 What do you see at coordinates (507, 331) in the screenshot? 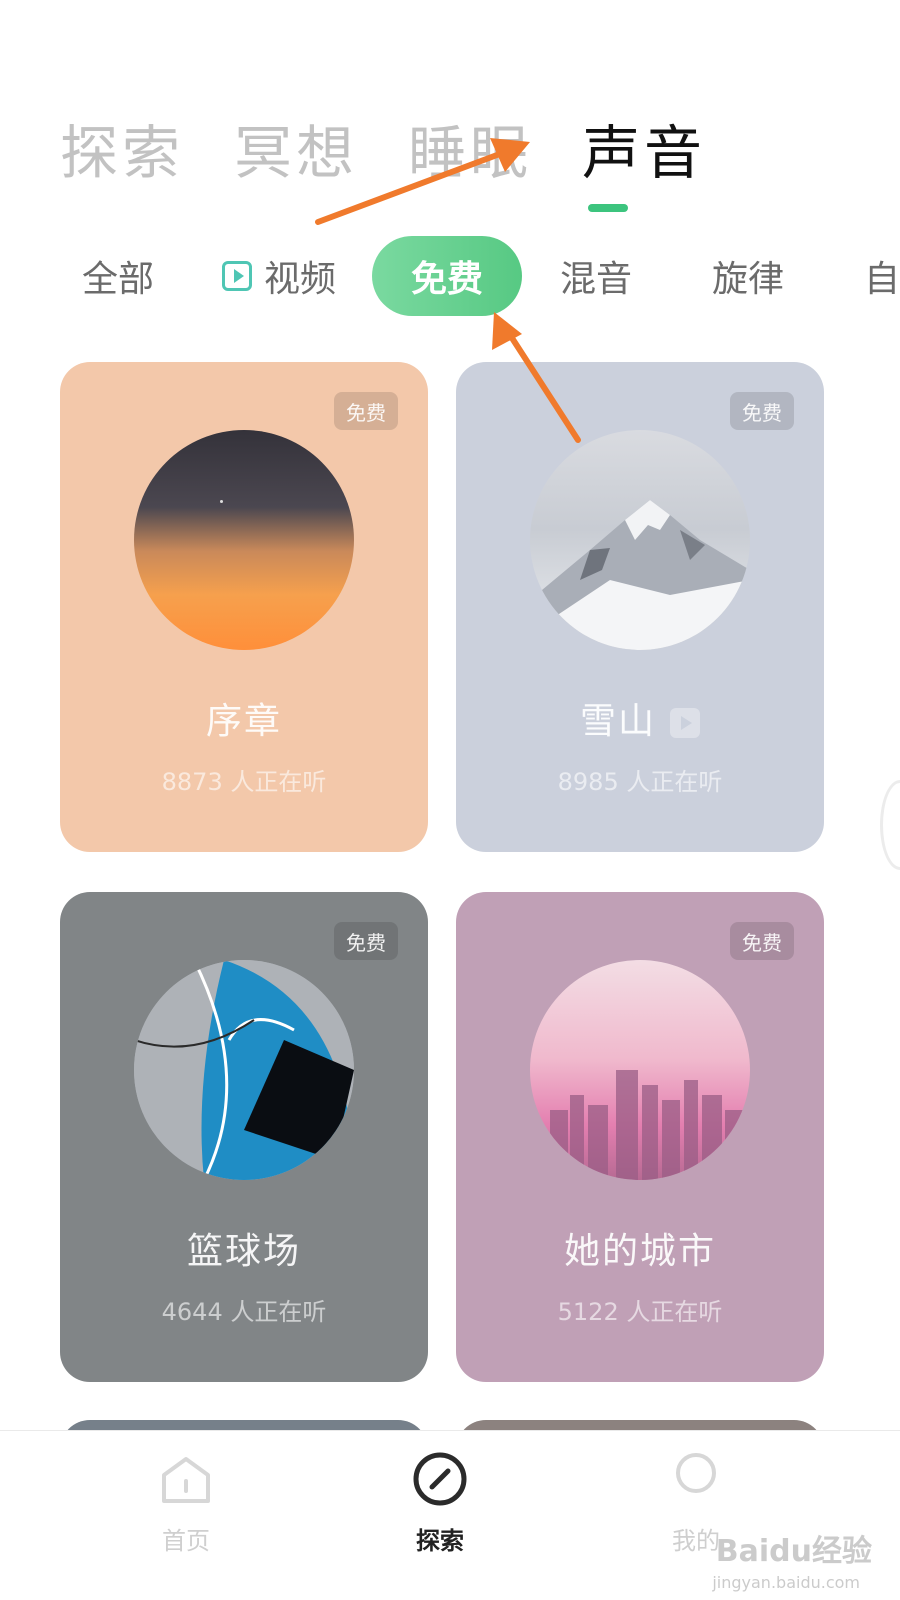
I see `arrow-head` at bounding box center [507, 331].